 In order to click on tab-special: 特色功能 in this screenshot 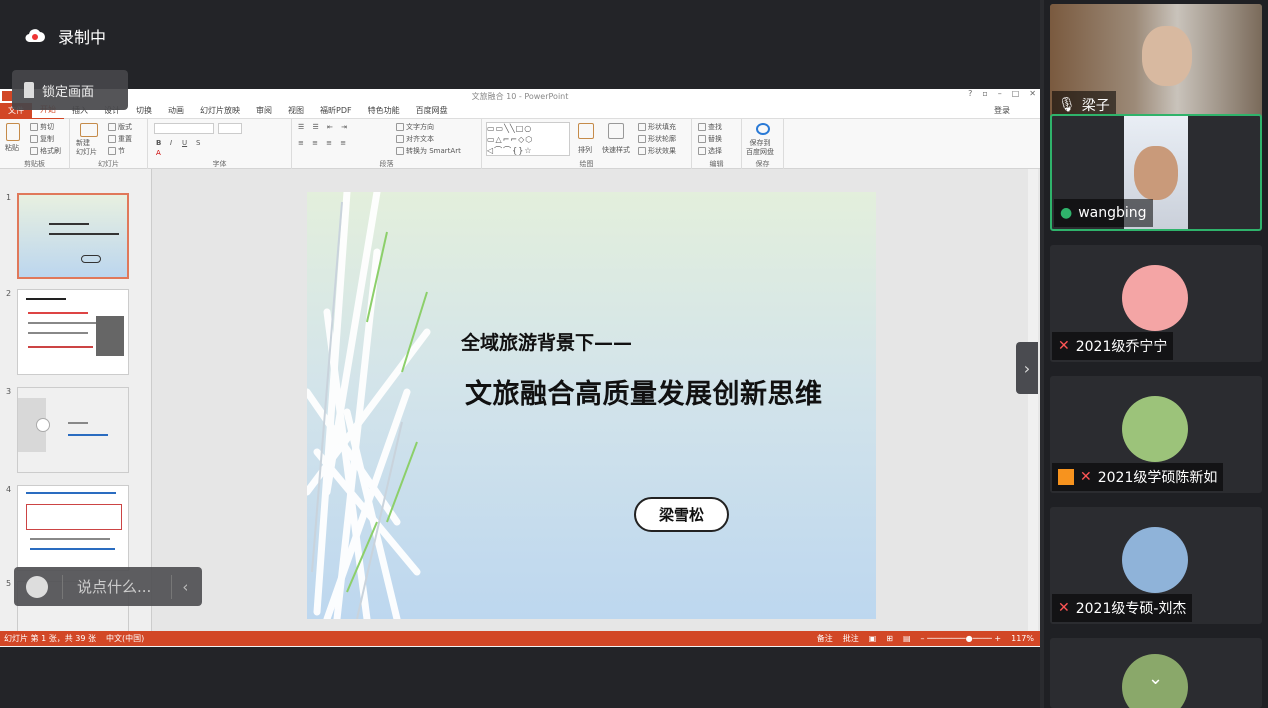, I will do `click(384, 111)`.